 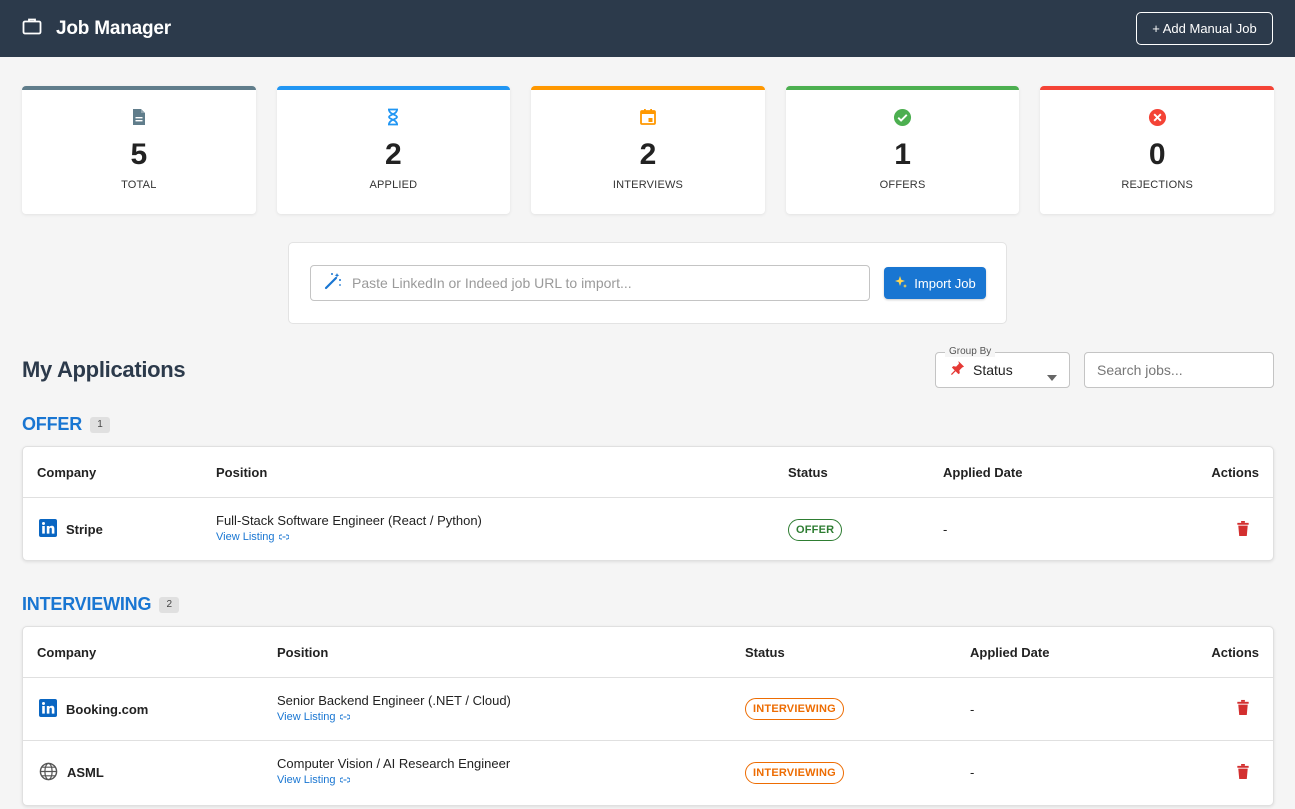 What do you see at coordinates (393, 117) in the screenshot?
I see `hourglass-icon` at bounding box center [393, 117].